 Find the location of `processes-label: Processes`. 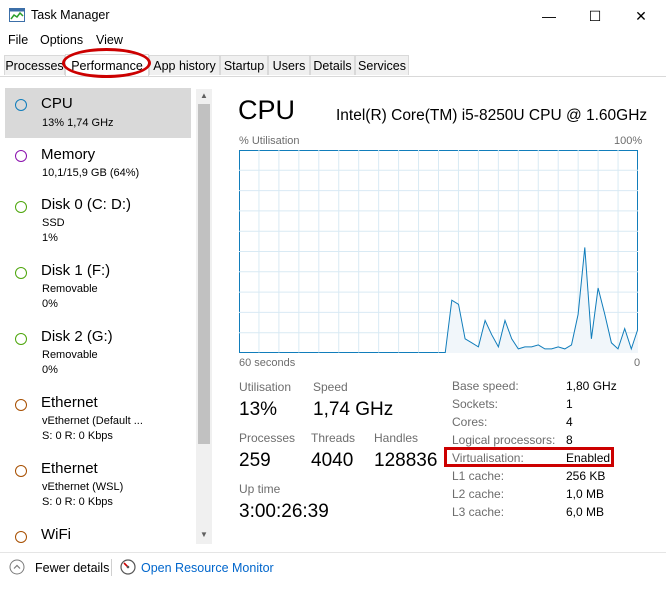

processes-label: Processes is located at coordinates (267, 438).